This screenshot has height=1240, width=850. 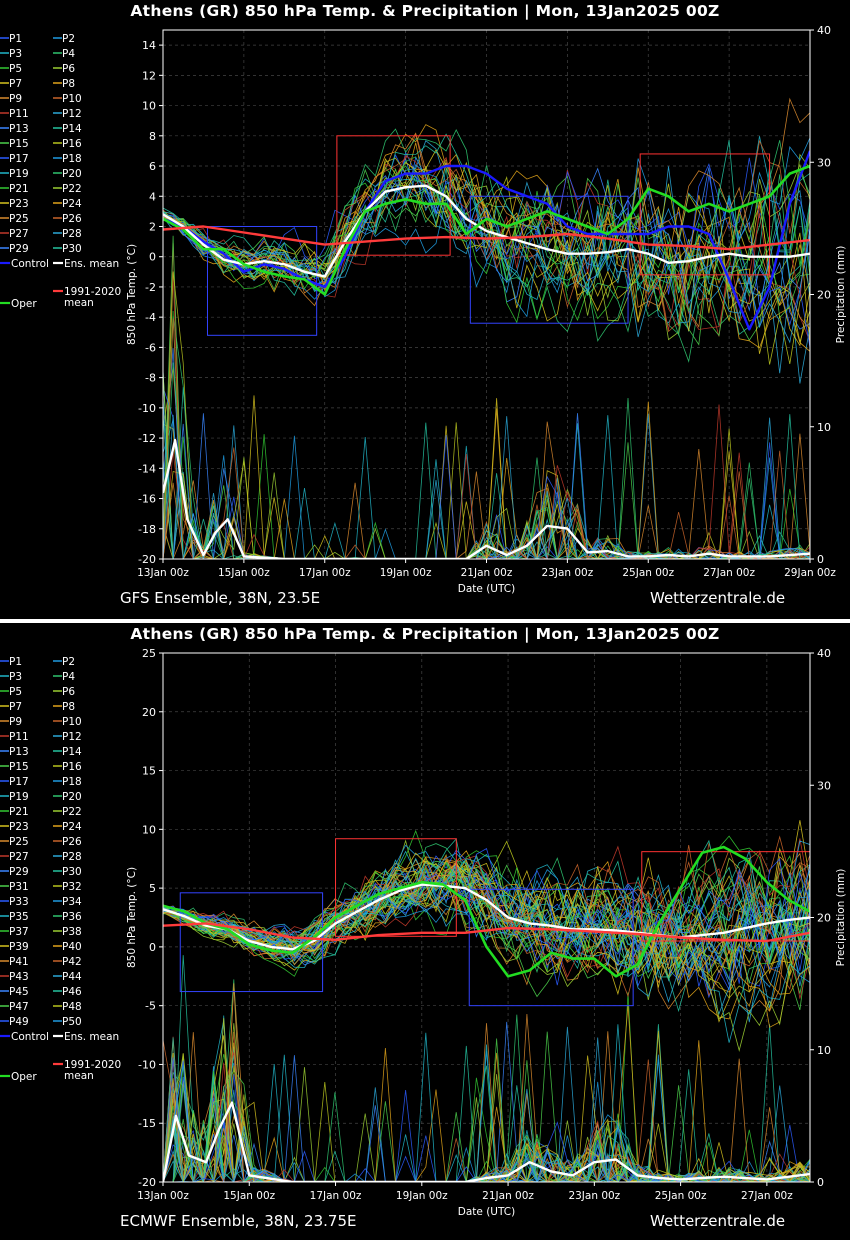 What do you see at coordinates (149, 829) in the screenshot?
I see `y-tick-label: 10` at bounding box center [149, 829].